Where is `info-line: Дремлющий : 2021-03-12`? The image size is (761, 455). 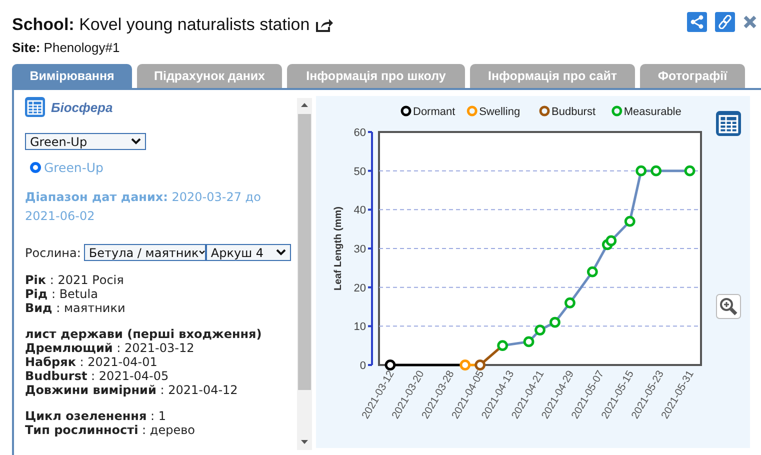
info-line: Дремлющий : 2021-03-12 is located at coordinates (110, 348).